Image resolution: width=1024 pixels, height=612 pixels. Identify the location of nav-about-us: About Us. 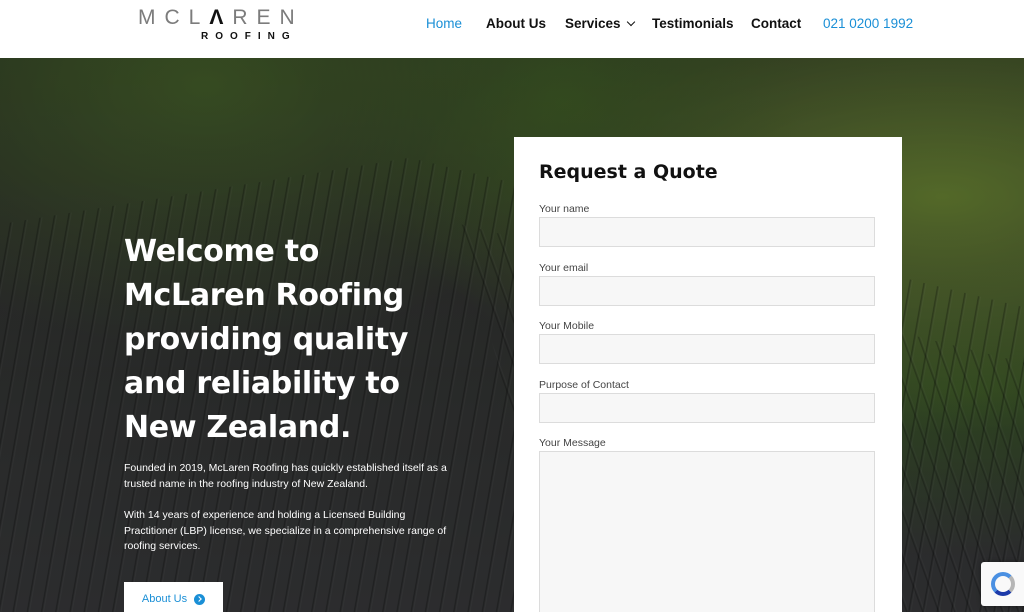
(516, 23).